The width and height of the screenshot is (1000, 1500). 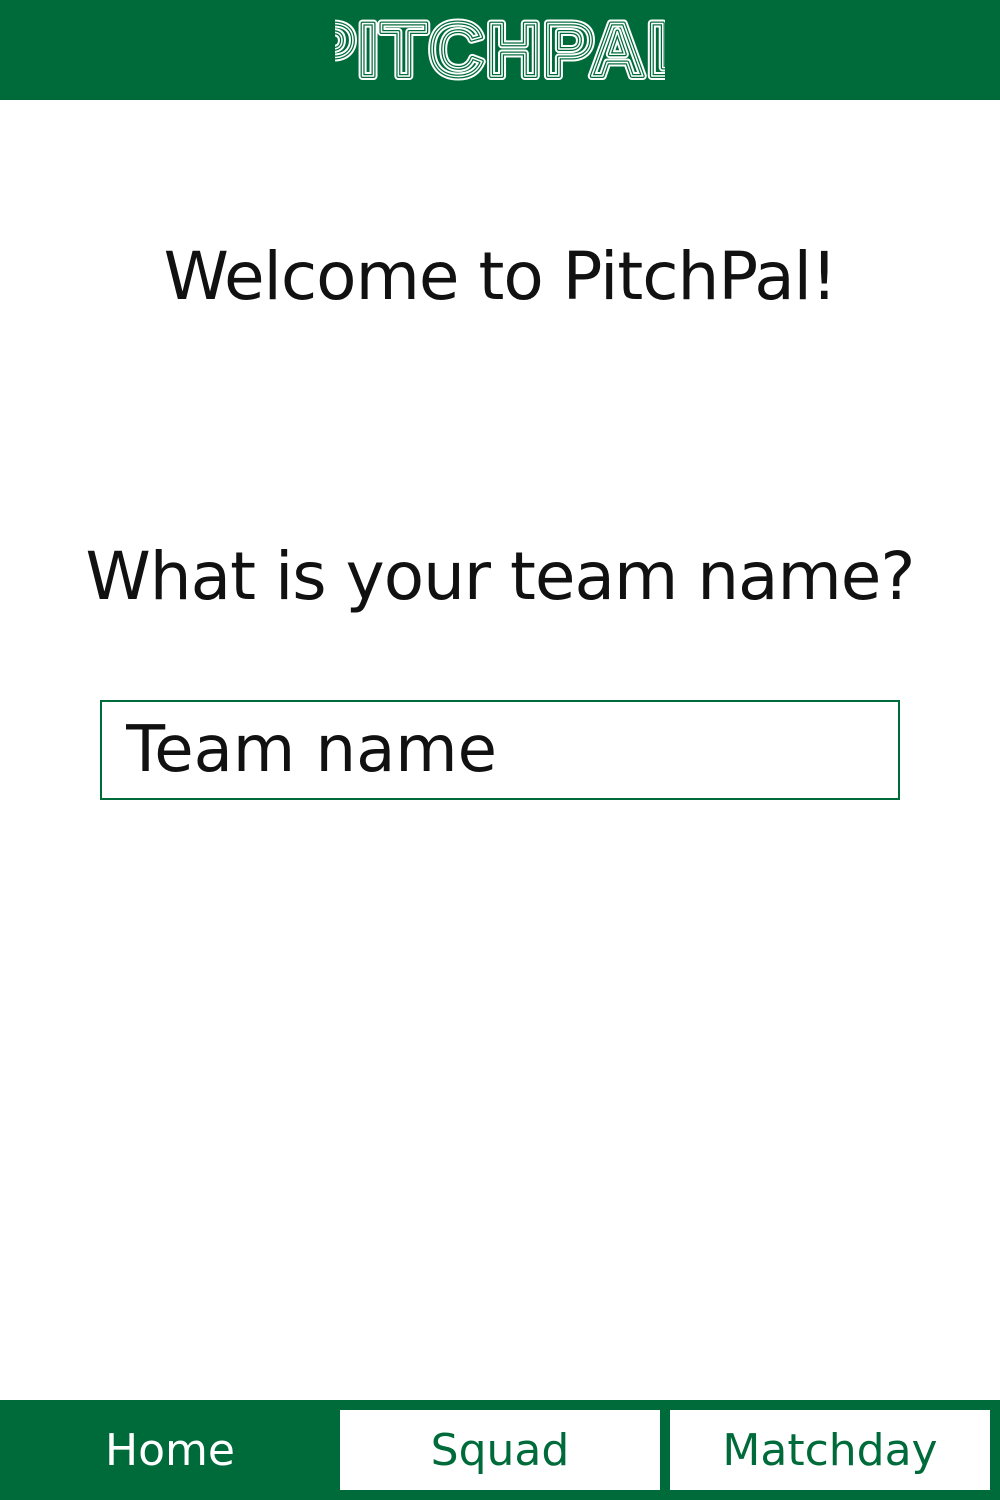 I want to click on bottom-nav: Home Squad Matchday, so click(x=500, y=1450).